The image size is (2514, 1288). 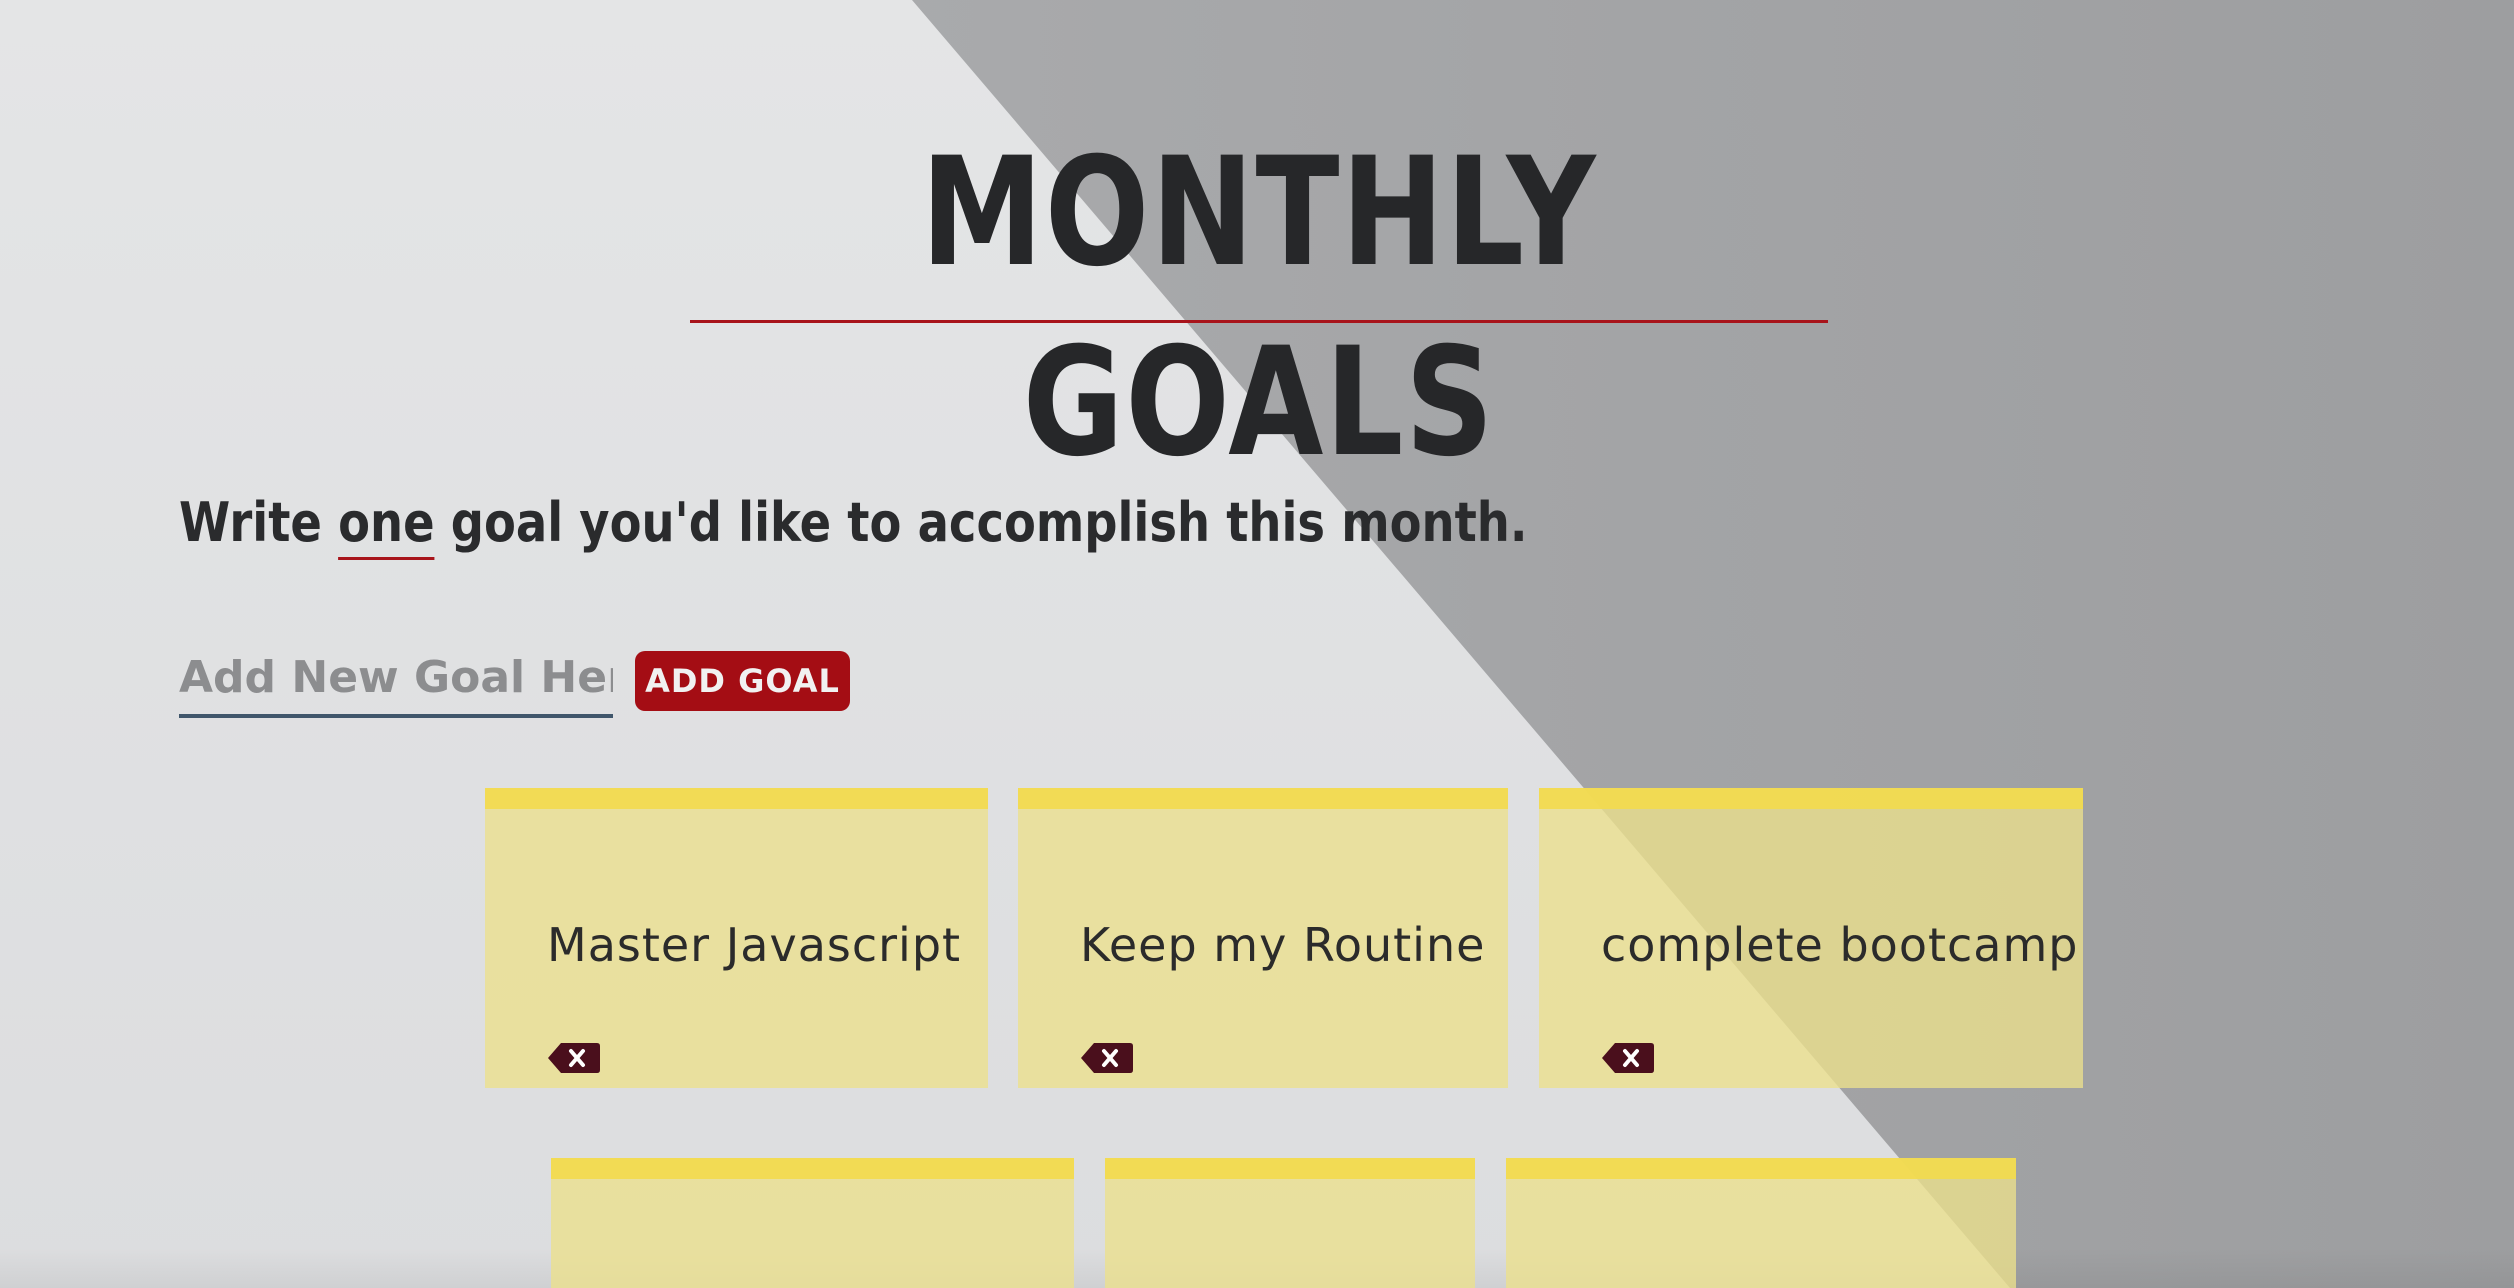 I want to click on title-underline, so click(x=1259, y=321).